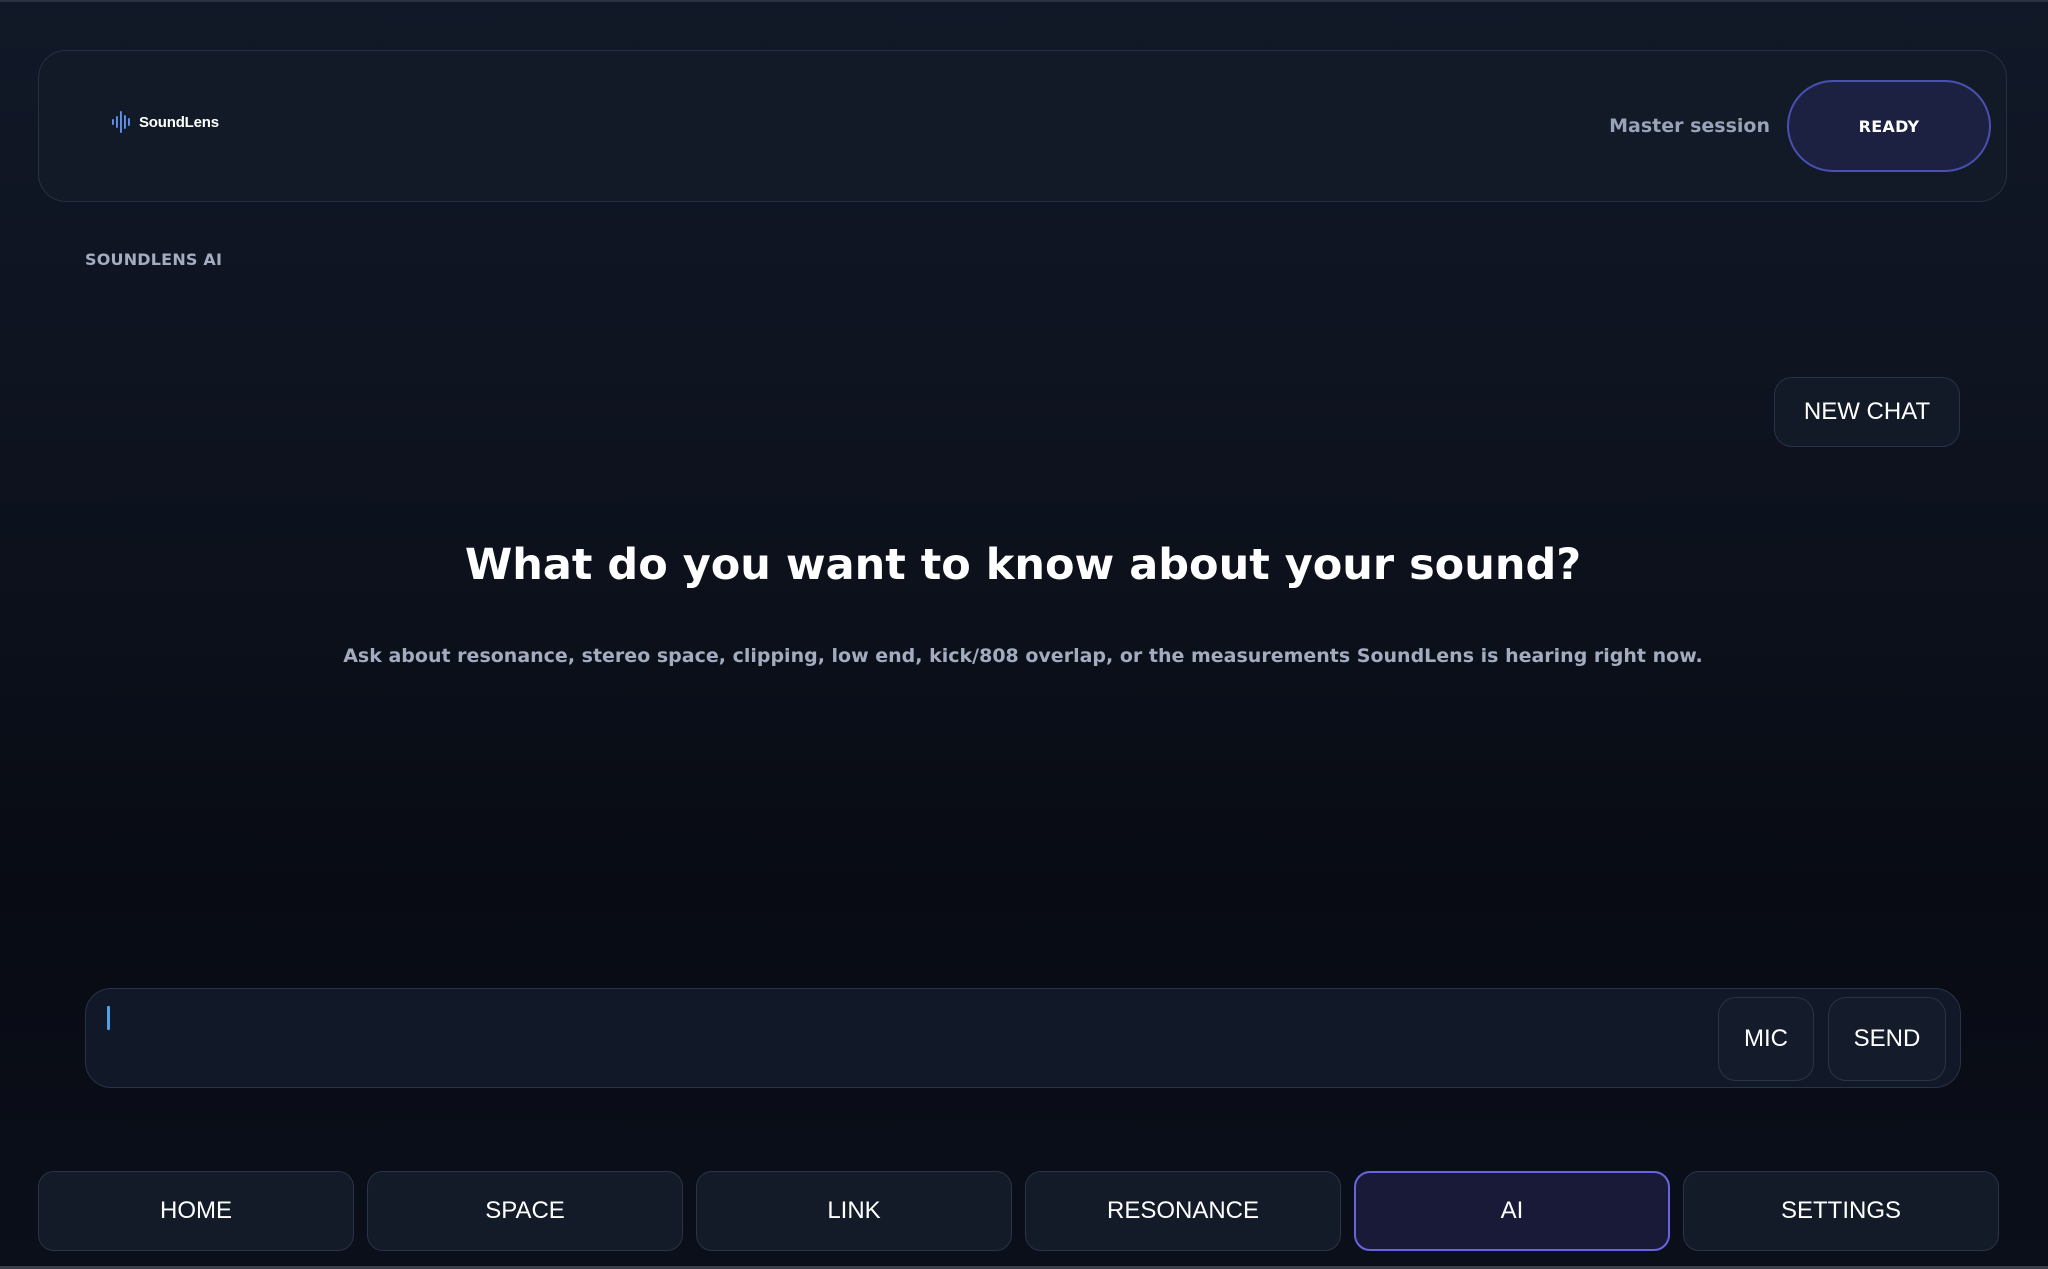 This screenshot has width=2048, height=1269. I want to click on bottom-nav: HOME SPACE LINK RESONANCE AI SETTINGS, so click(1019, 1211).